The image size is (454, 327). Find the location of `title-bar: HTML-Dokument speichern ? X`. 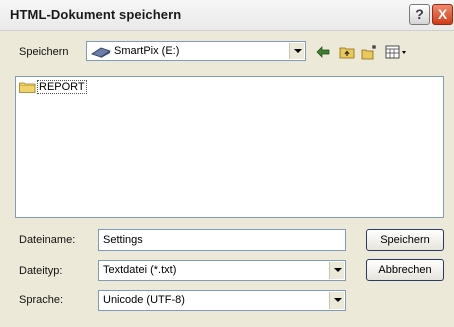

title-bar: HTML-Dokument speichern ? X is located at coordinates (227, 15).